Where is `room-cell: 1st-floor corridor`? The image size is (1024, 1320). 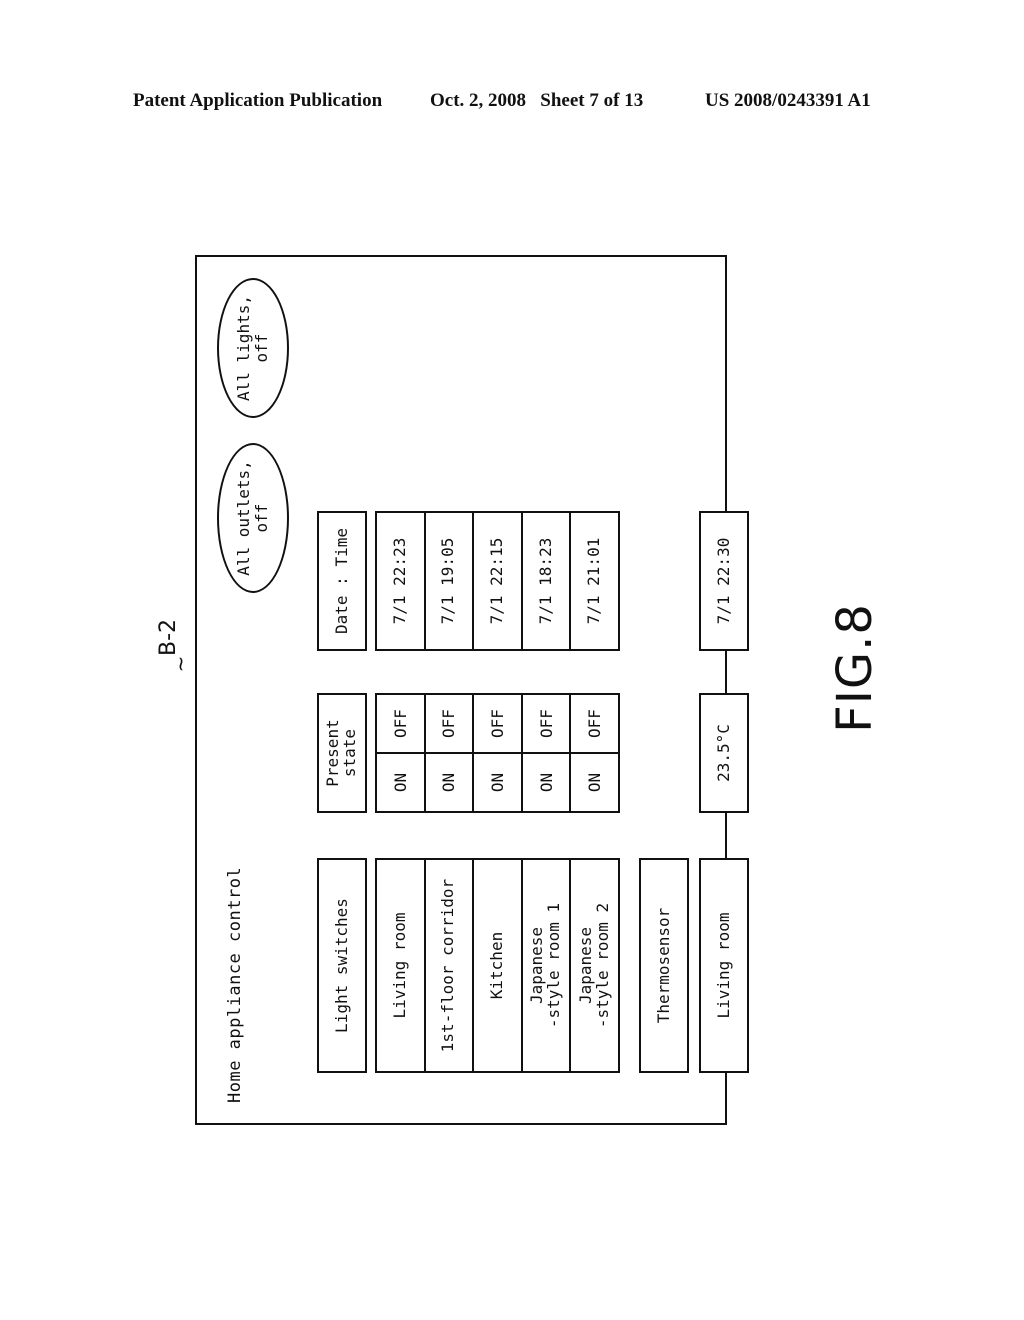
room-cell: 1st-floor corridor is located at coordinates (448, 965).